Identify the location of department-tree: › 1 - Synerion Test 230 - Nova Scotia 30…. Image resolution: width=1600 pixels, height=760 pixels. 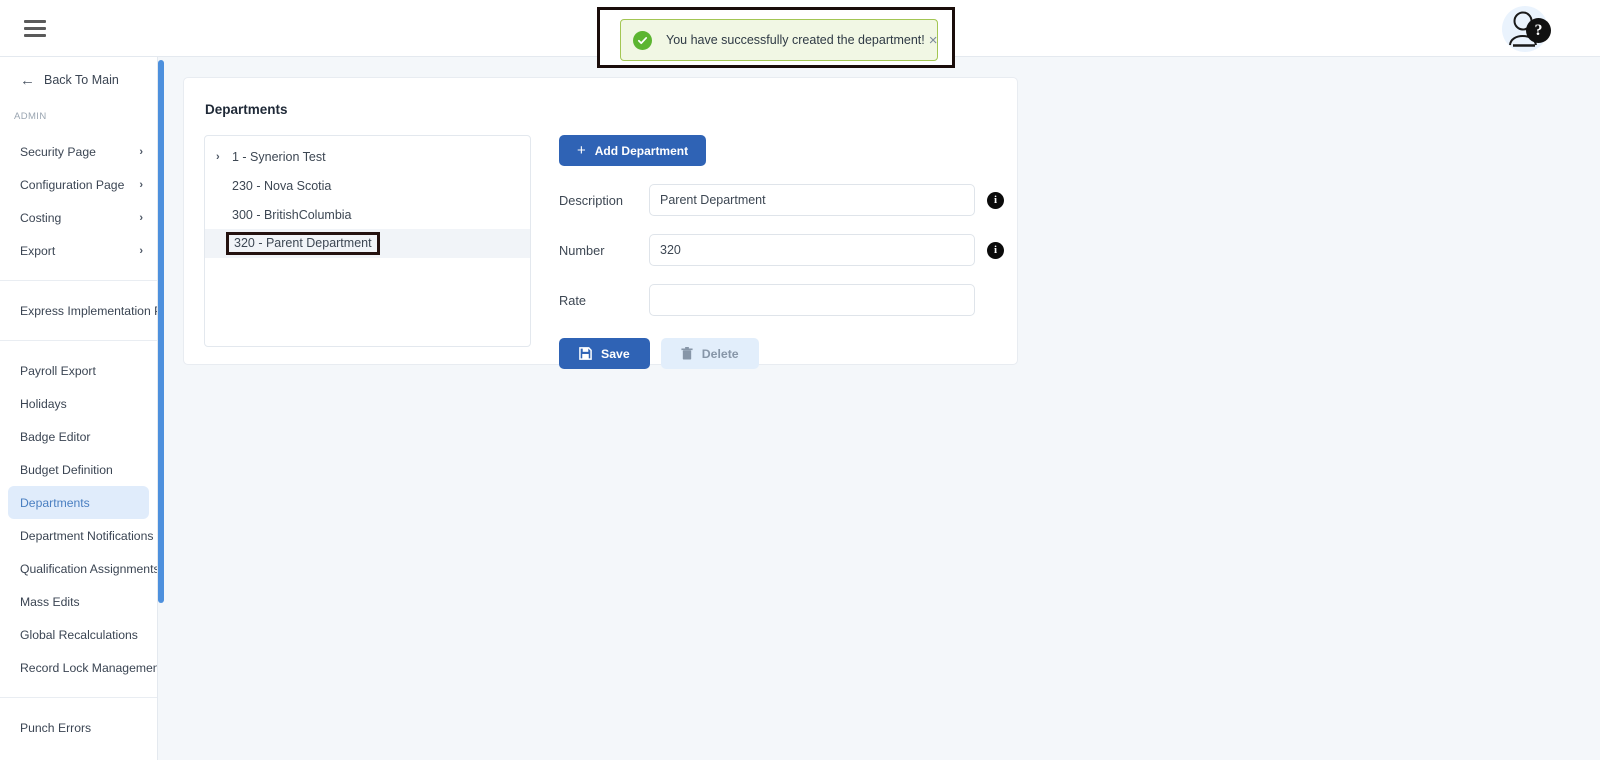
(367, 241).